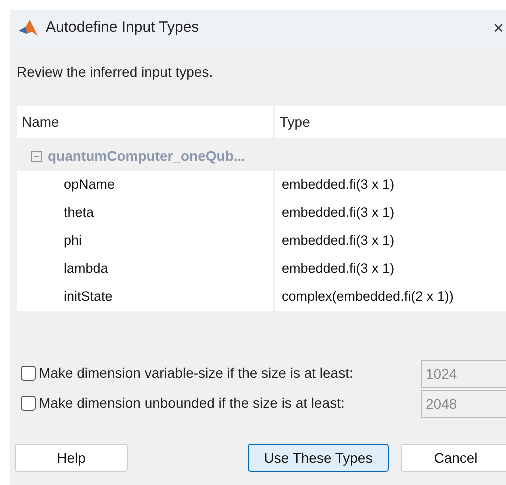 Image resolution: width=506 pixels, height=485 pixels. Describe the element at coordinates (146, 297) in the screenshot. I see `name-cell: initState` at that location.